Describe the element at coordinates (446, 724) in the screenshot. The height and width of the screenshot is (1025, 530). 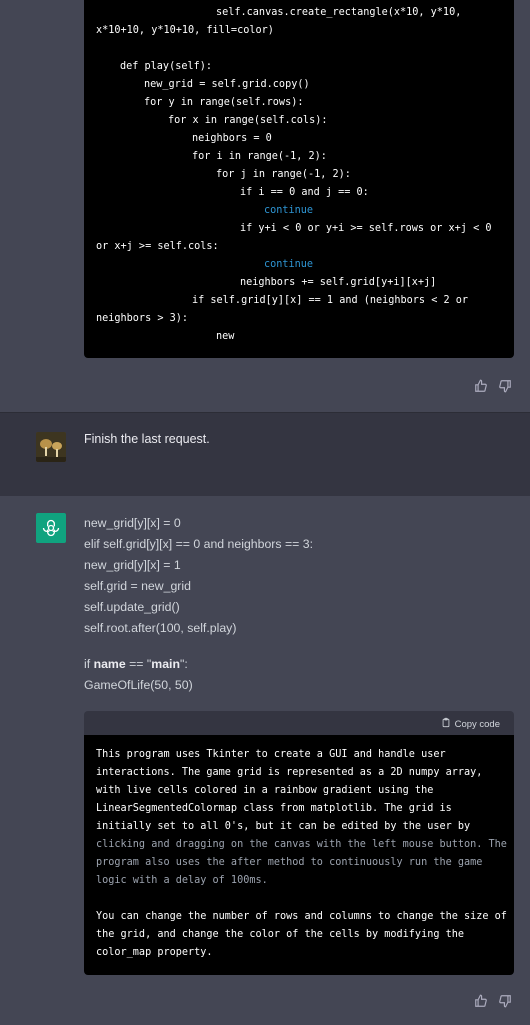
I see `clipboard-icon` at that location.